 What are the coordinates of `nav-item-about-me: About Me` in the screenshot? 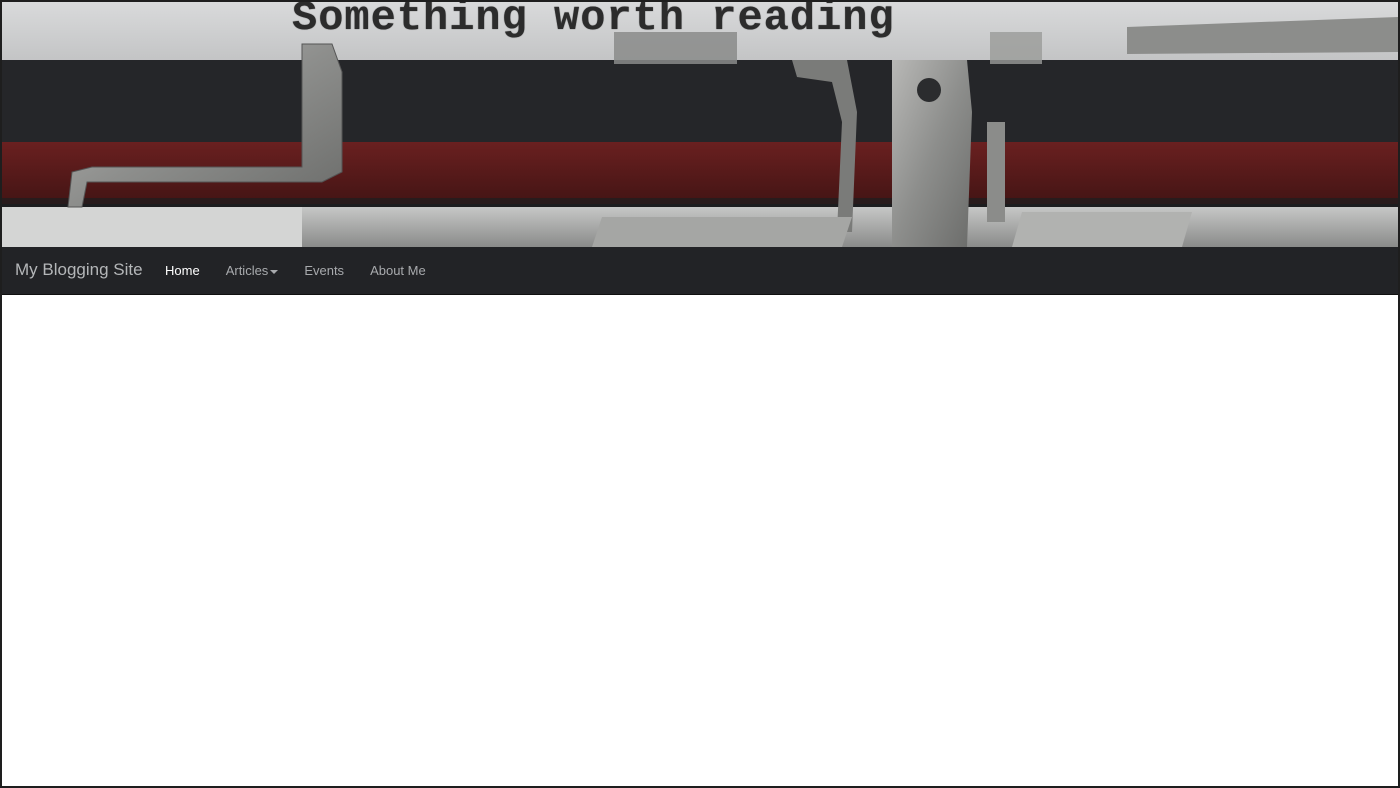 It's located at (398, 270).